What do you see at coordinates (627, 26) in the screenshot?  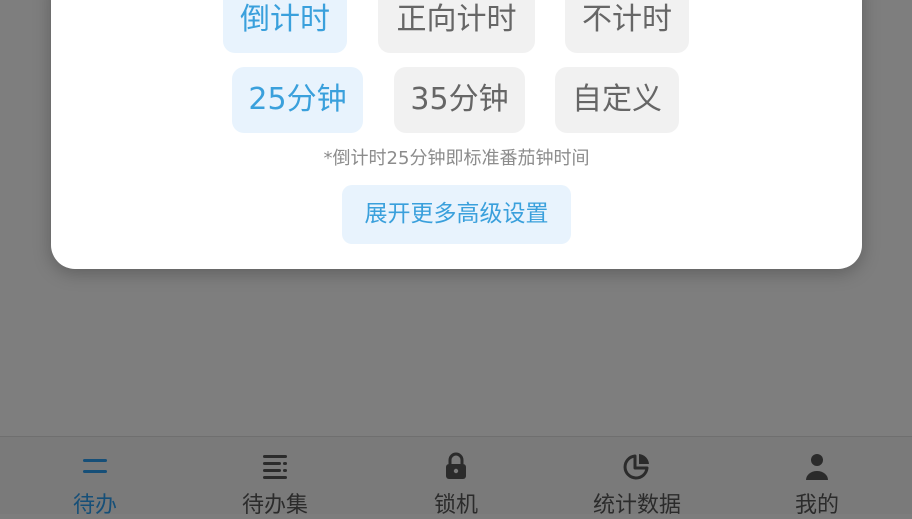 I see `mode-option-no-timer: 不计时` at bounding box center [627, 26].